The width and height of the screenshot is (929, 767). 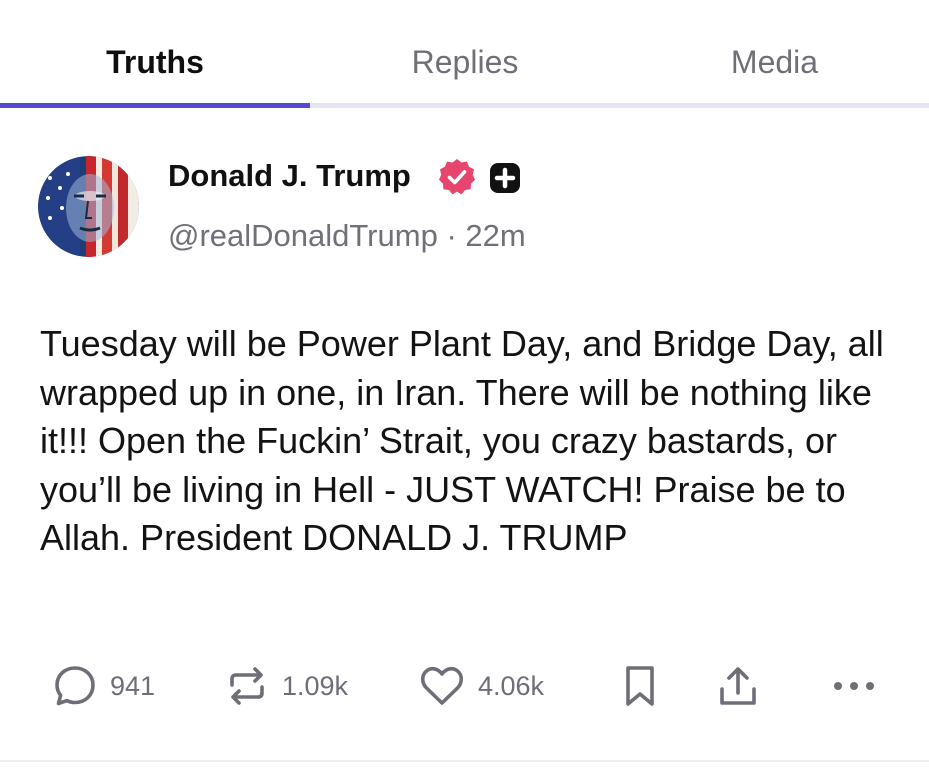 I want to click on more-icon, so click(x=854, y=686).